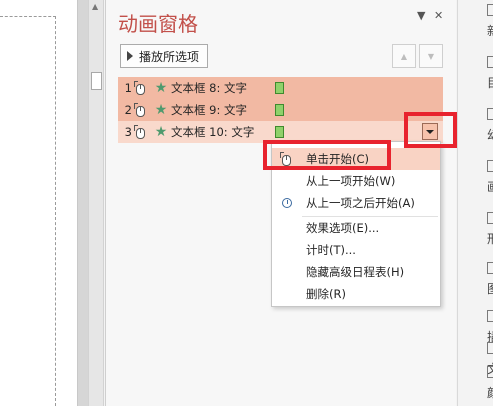  Describe the element at coordinates (209, 88) in the screenshot. I see `animation-label: 文本框 8: 文字` at that location.